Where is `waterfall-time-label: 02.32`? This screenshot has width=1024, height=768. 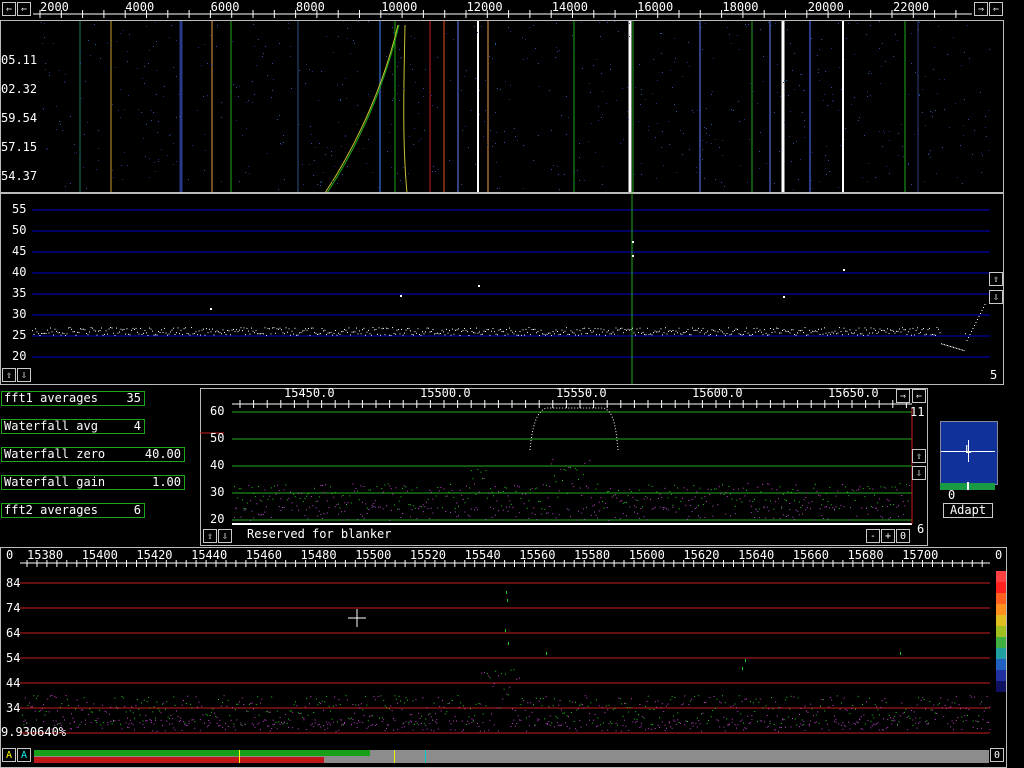 waterfall-time-label: 02.32 is located at coordinates (19, 89).